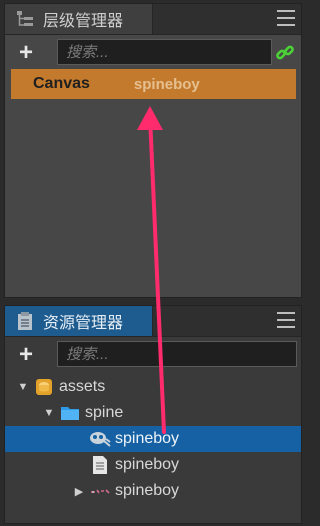 The width and height of the screenshot is (320, 526). I want to click on tree-item-spineboy-skeleton: spineboy, so click(153, 439).